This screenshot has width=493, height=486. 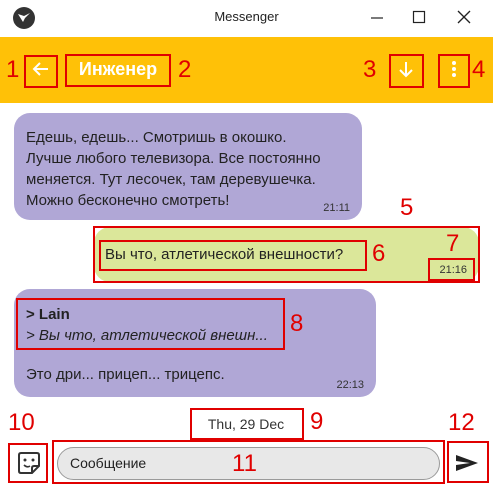 I want to click on message-time: 22:13, so click(x=350, y=385).